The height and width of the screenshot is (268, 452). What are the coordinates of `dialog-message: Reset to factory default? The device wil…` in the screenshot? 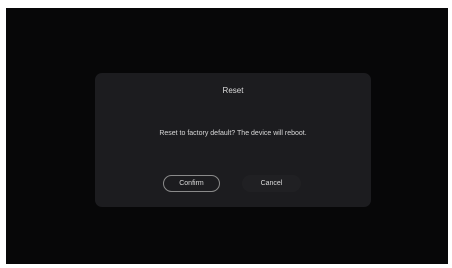 It's located at (233, 133).